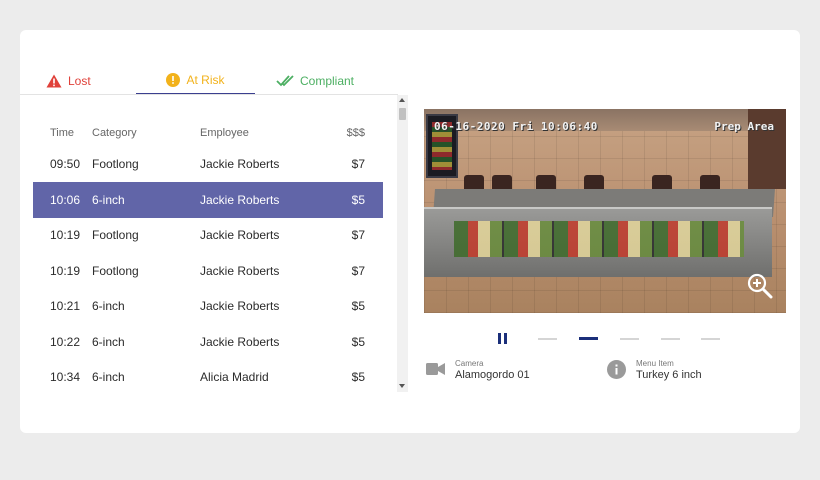  What do you see at coordinates (224, 133) in the screenshot?
I see `header-employee: Employee` at bounding box center [224, 133].